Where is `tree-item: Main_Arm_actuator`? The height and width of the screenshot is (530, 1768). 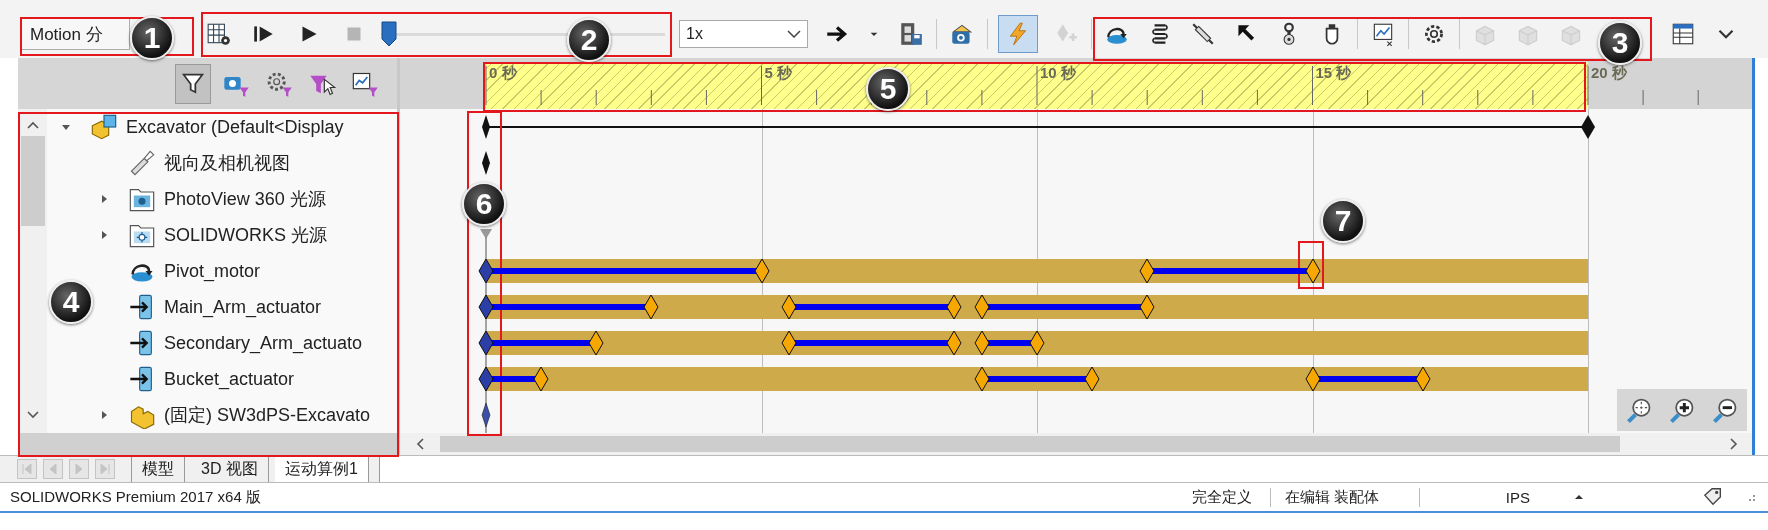 tree-item: Main_Arm_actuator is located at coordinates (243, 307).